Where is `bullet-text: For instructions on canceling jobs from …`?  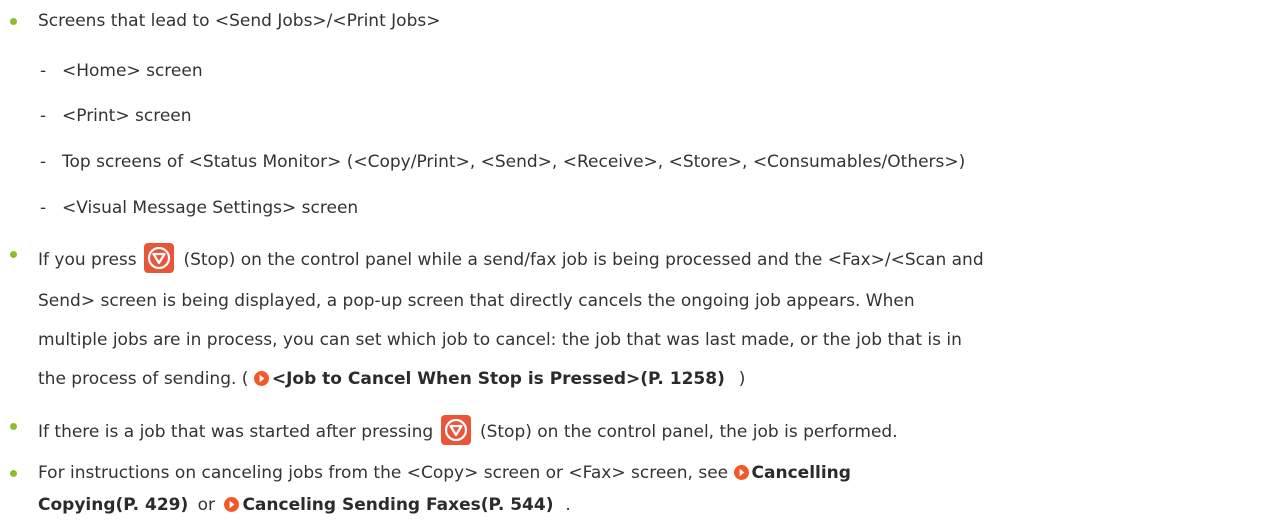 bullet-text: For instructions on canceling jobs from … is located at coordinates (383, 473).